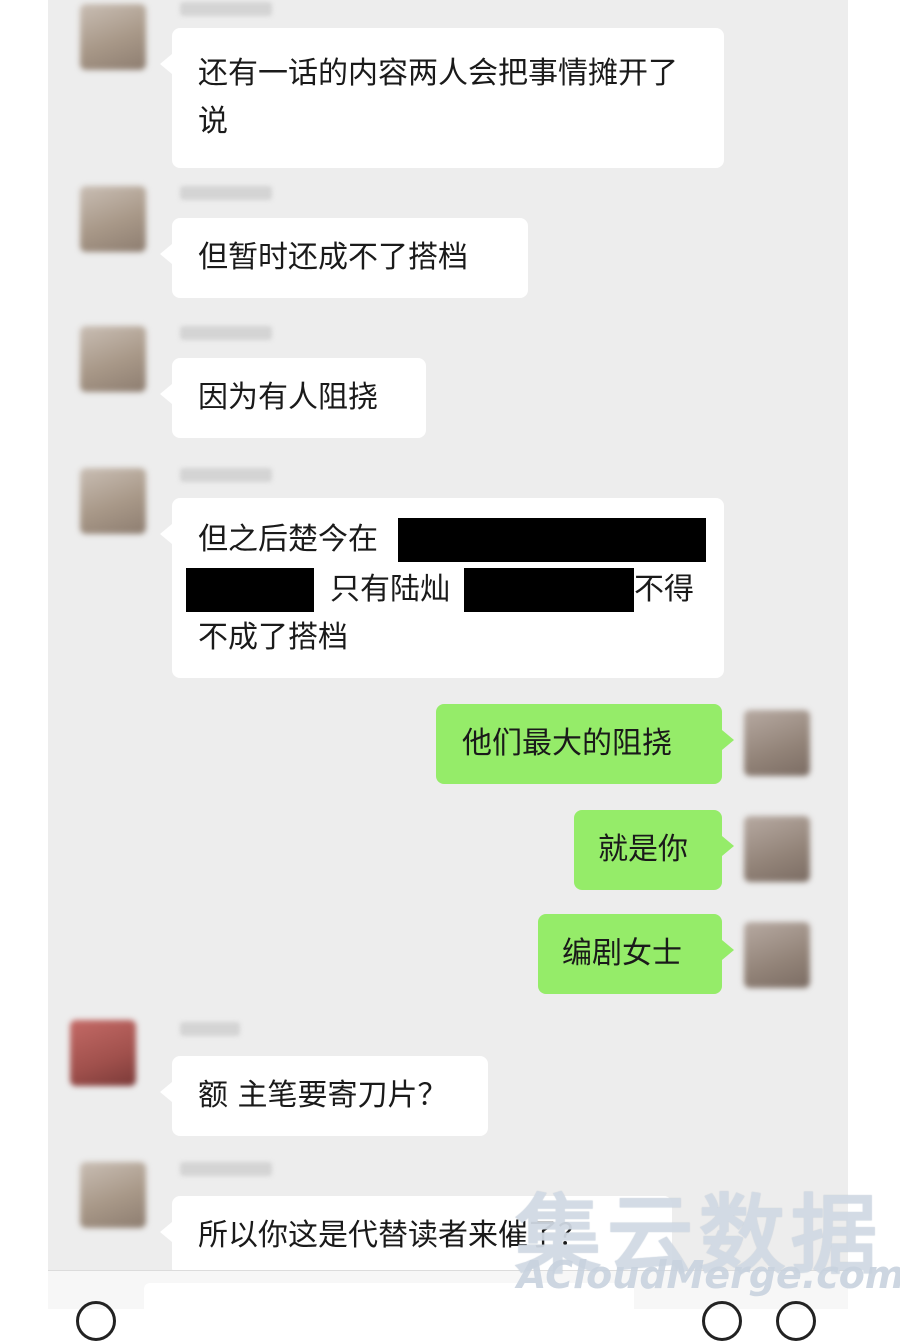 The height and width of the screenshot is (1341, 900). Describe the element at coordinates (664, 589) in the screenshot. I see `message-text-line2b: 不得` at that location.